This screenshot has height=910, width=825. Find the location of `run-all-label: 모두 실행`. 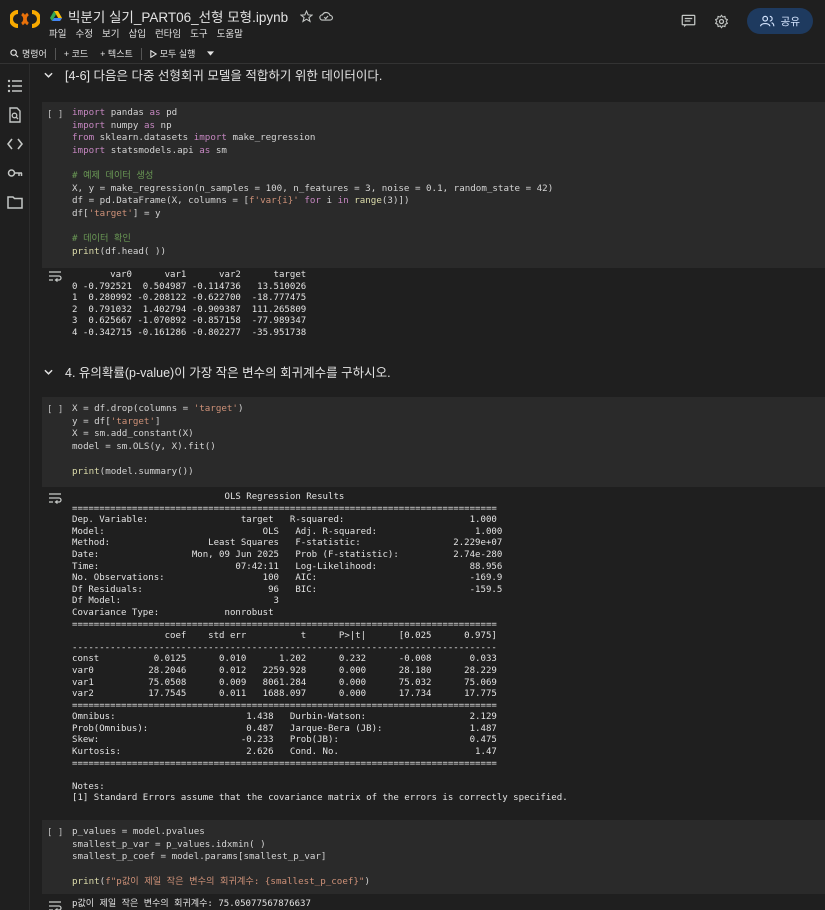

run-all-label: 모두 실행 is located at coordinates (177, 54).